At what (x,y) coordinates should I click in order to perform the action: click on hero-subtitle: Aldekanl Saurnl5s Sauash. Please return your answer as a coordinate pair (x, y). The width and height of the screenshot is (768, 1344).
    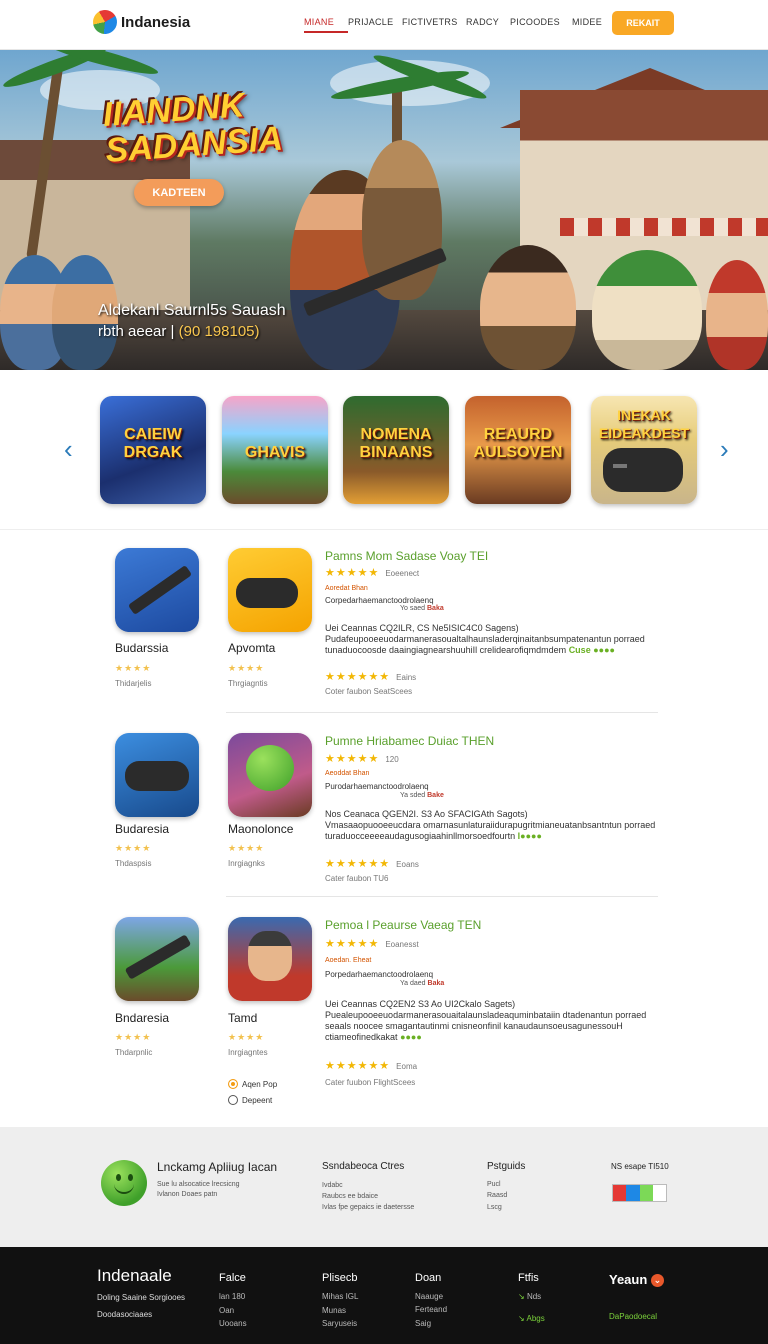
    Looking at the image, I should click on (192, 310).